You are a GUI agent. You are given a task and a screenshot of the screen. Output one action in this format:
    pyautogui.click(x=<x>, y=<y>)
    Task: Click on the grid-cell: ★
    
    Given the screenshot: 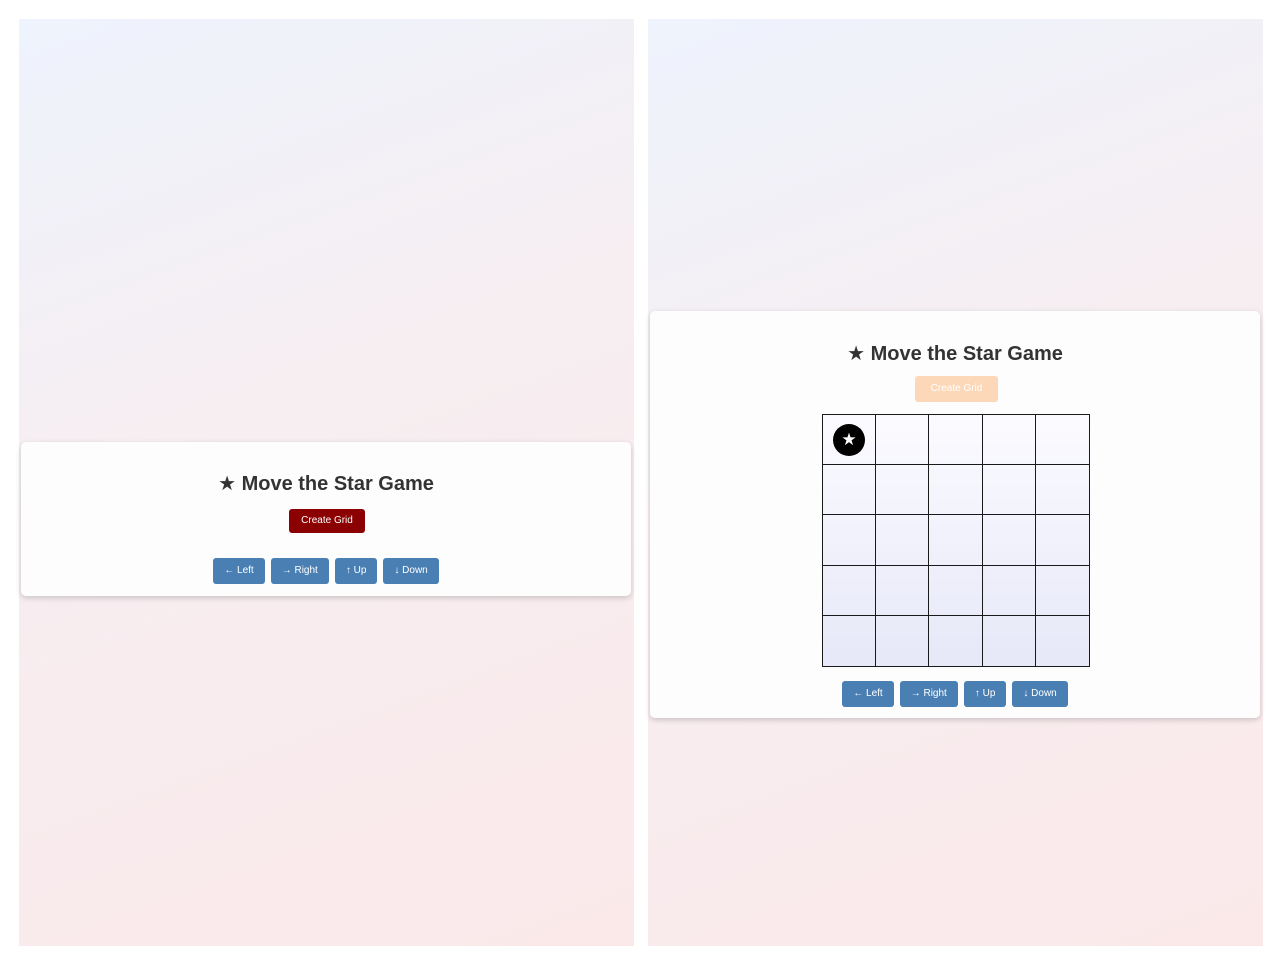 What is the action you would take?
    pyautogui.click(x=850, y=440)
    